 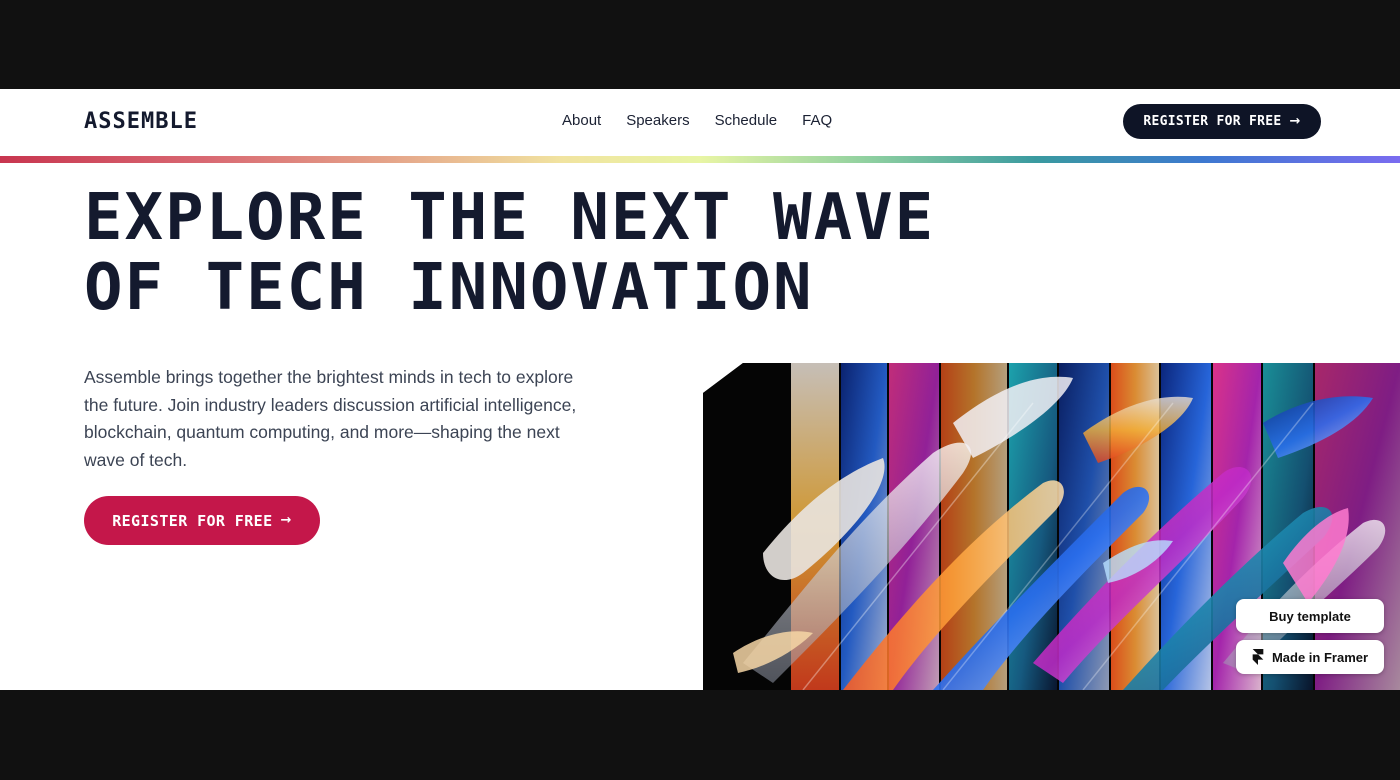 I want to click on buy-template-button: Buy template, so click(x=1310, y=616).